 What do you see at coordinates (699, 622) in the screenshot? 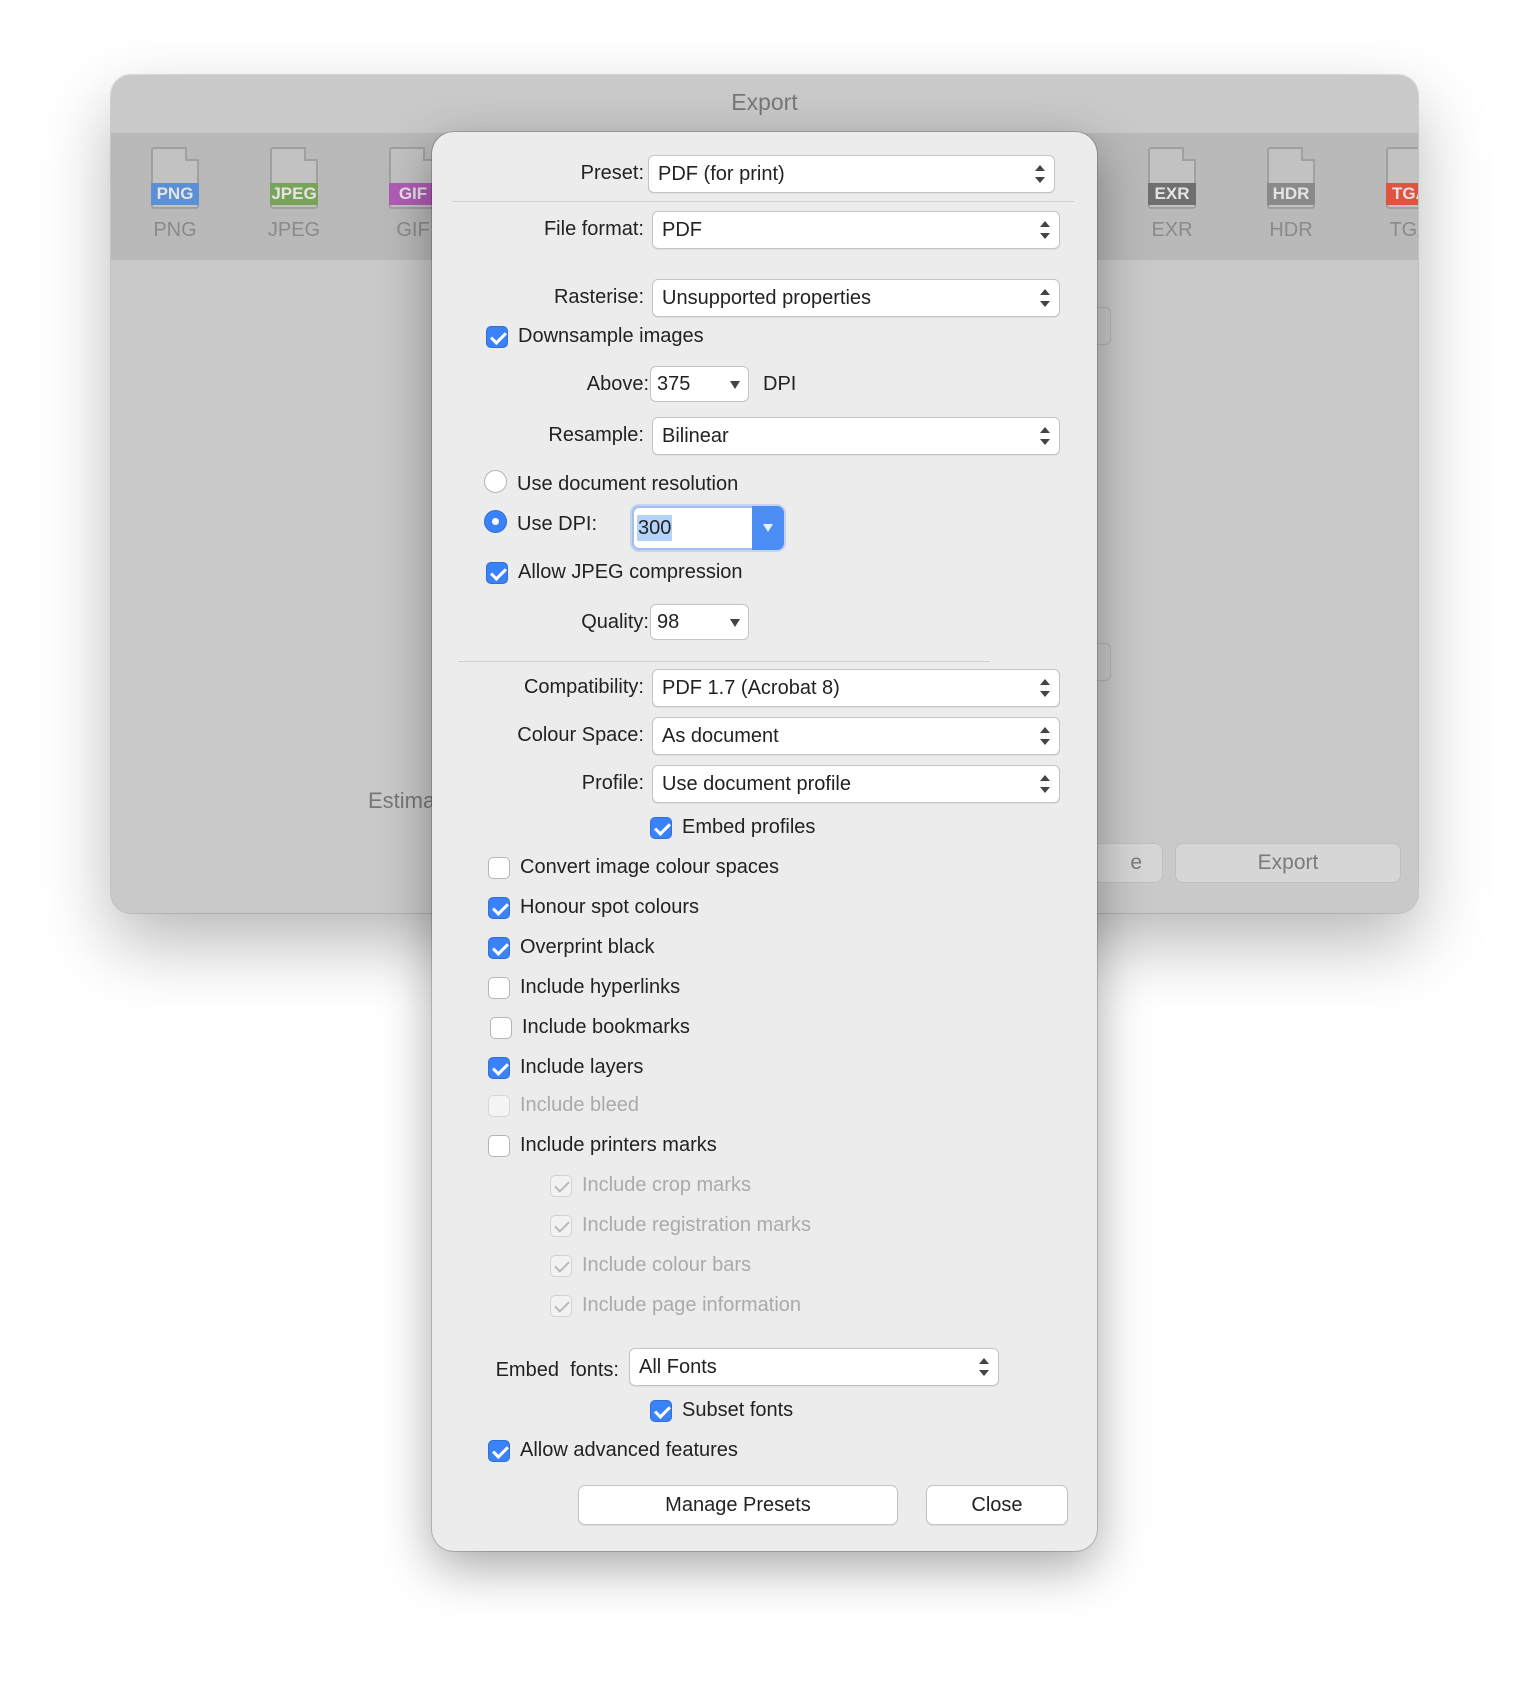
I see `quality-combo: 98` at bounding box center [699, 622].